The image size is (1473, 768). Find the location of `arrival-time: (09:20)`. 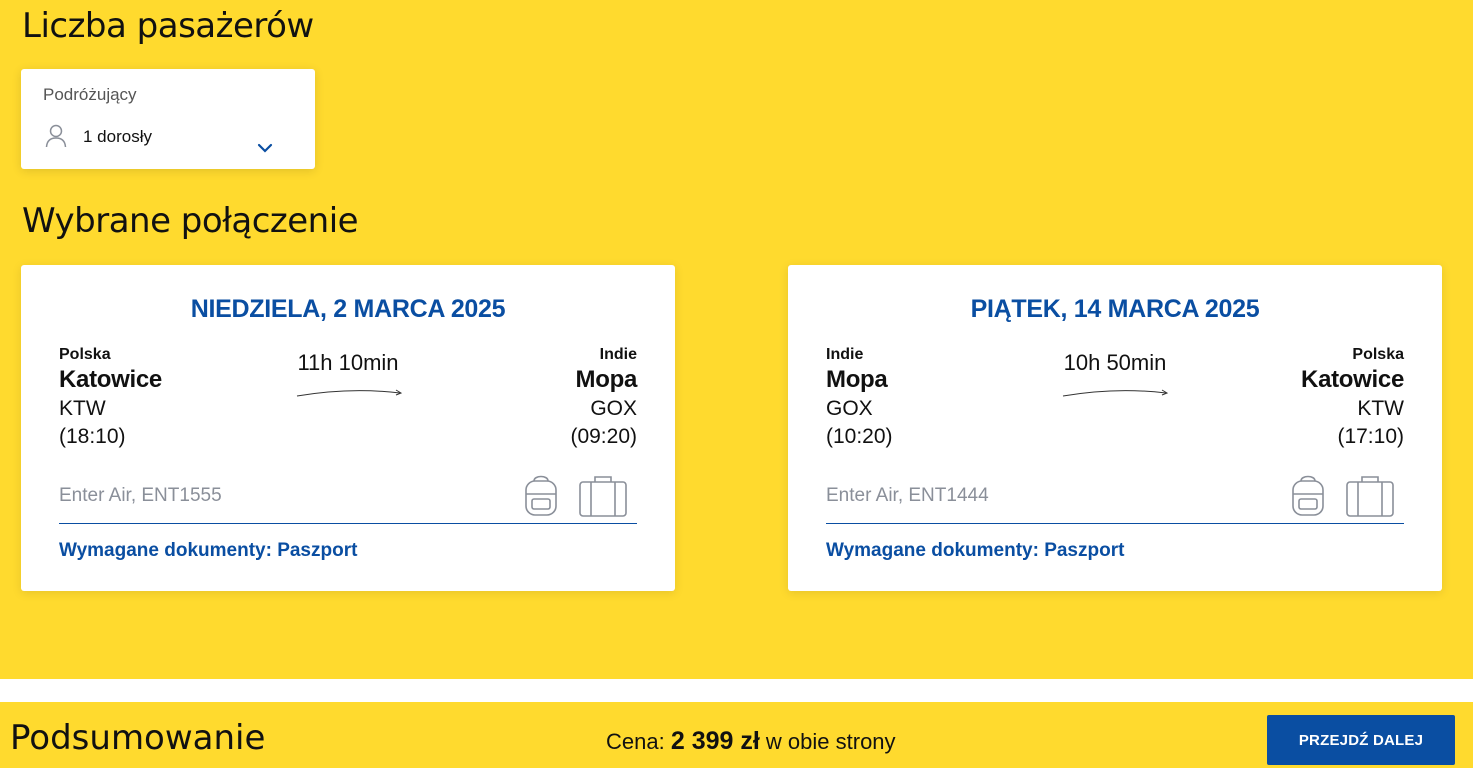

arrival-time: (09:20) is located at coordinates (603, 436).